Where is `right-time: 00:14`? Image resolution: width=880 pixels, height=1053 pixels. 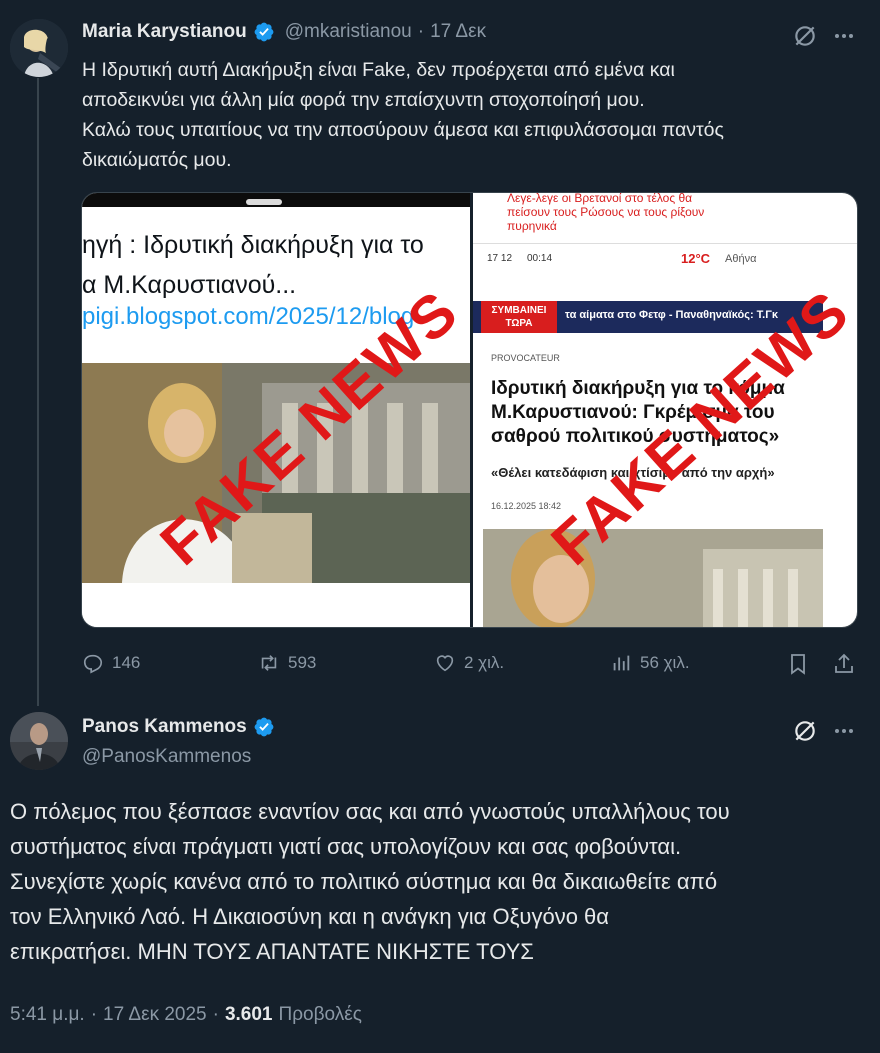 right-time: 00:14 is located at coordinates (540, 258).